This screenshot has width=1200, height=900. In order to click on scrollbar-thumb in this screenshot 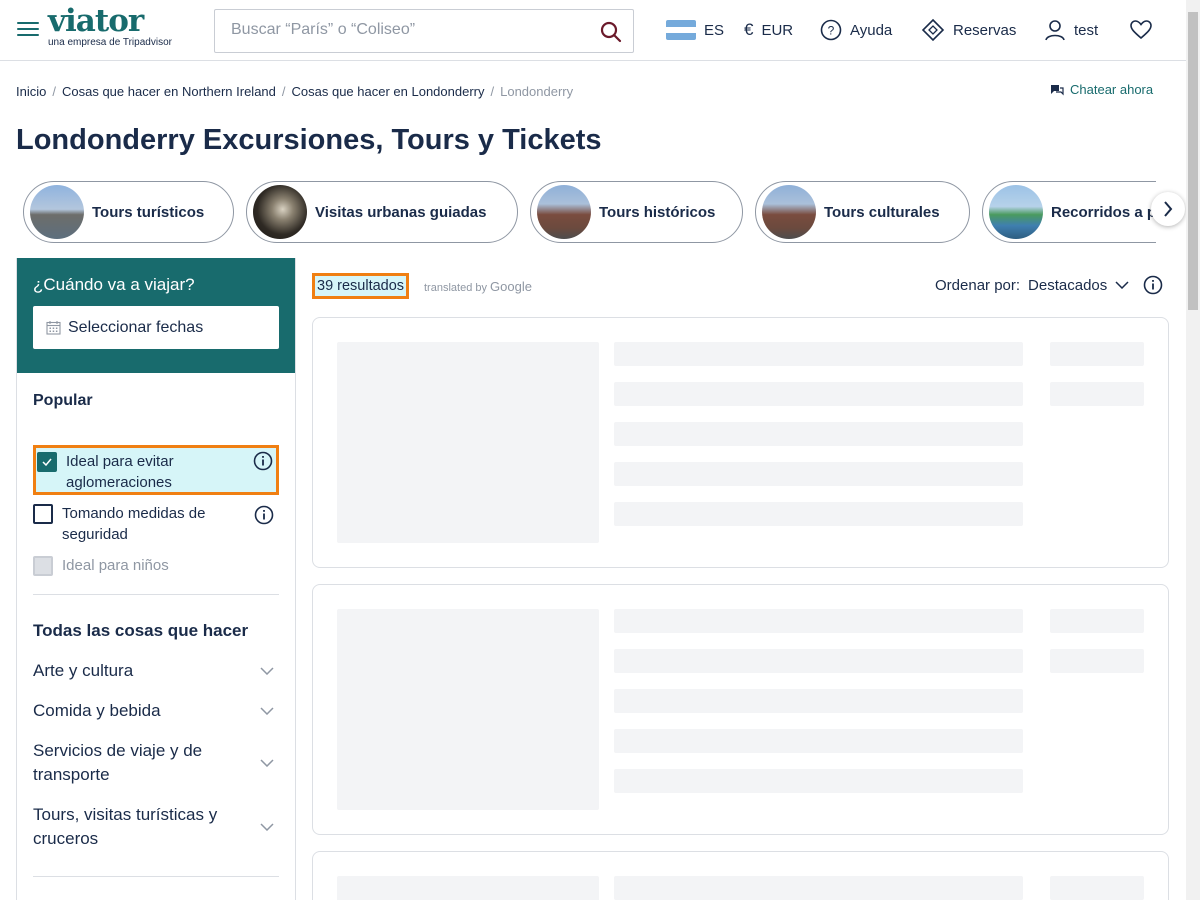, I will do `click(1193, 161)`.